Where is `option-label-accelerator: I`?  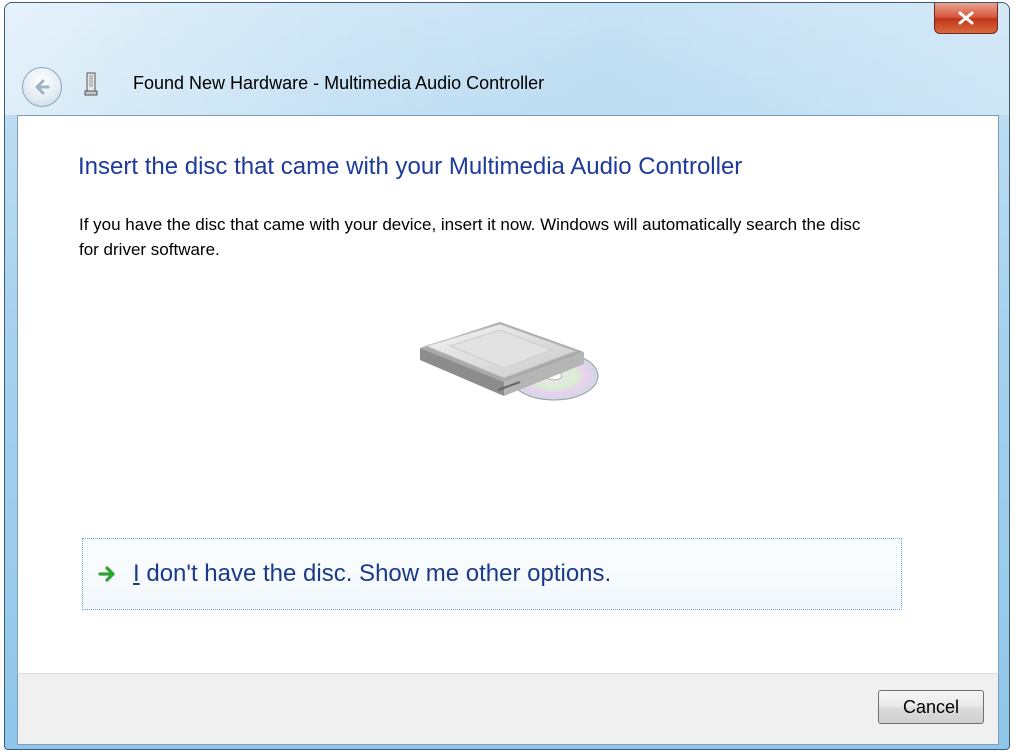
option-label-accelerator: I is located at coordinates (136, 573).